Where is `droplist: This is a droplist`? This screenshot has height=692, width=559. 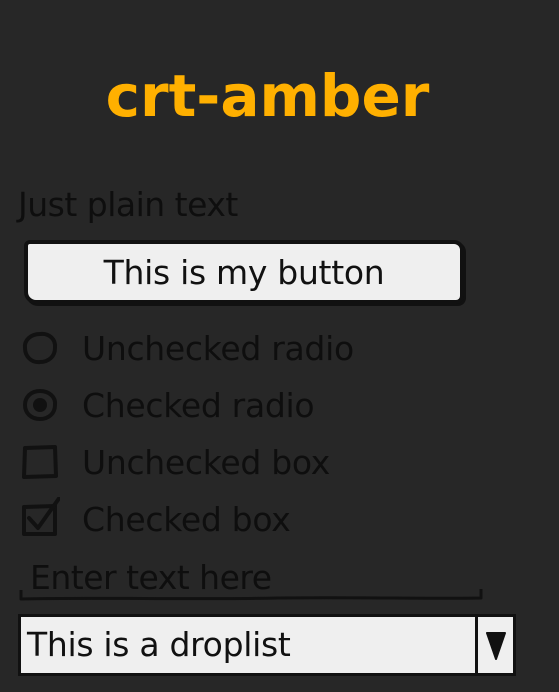 droplist: This is a droplist is located at coordinates (267, 645).